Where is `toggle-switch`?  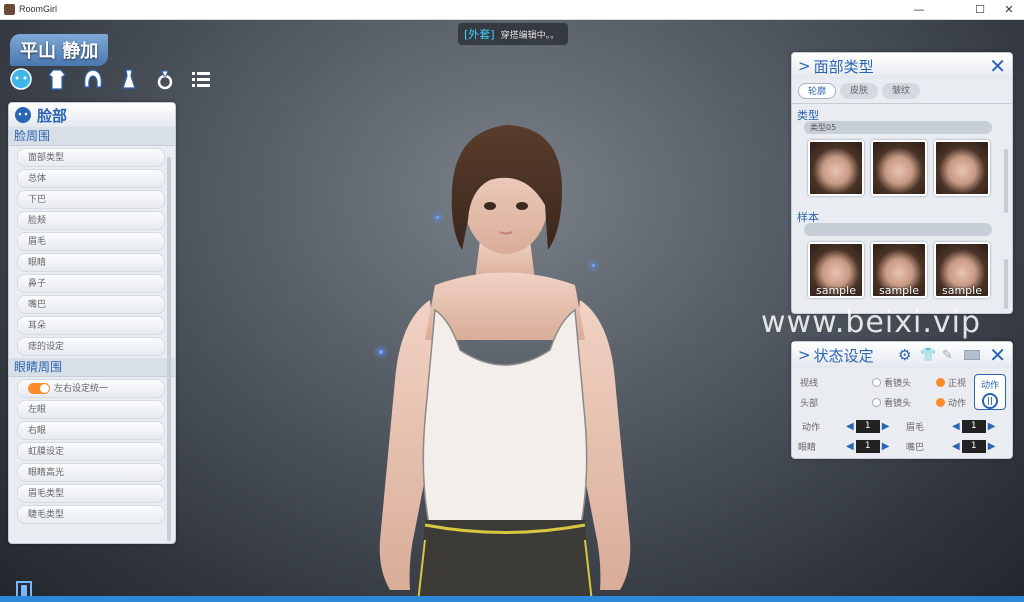
toggle-switch is located at coordinates (39, 388).